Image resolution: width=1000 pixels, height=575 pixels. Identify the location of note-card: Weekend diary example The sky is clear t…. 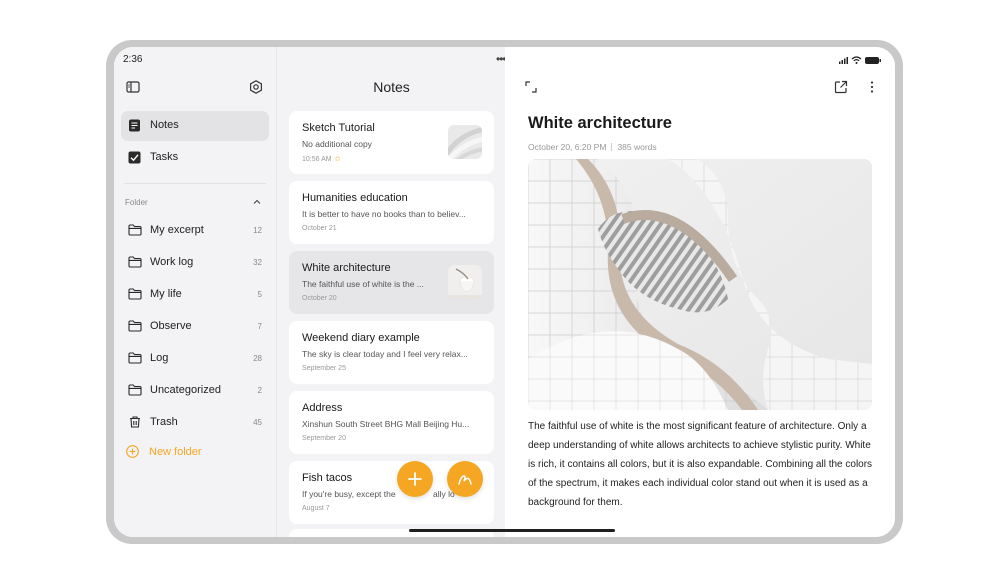
(391, 352).